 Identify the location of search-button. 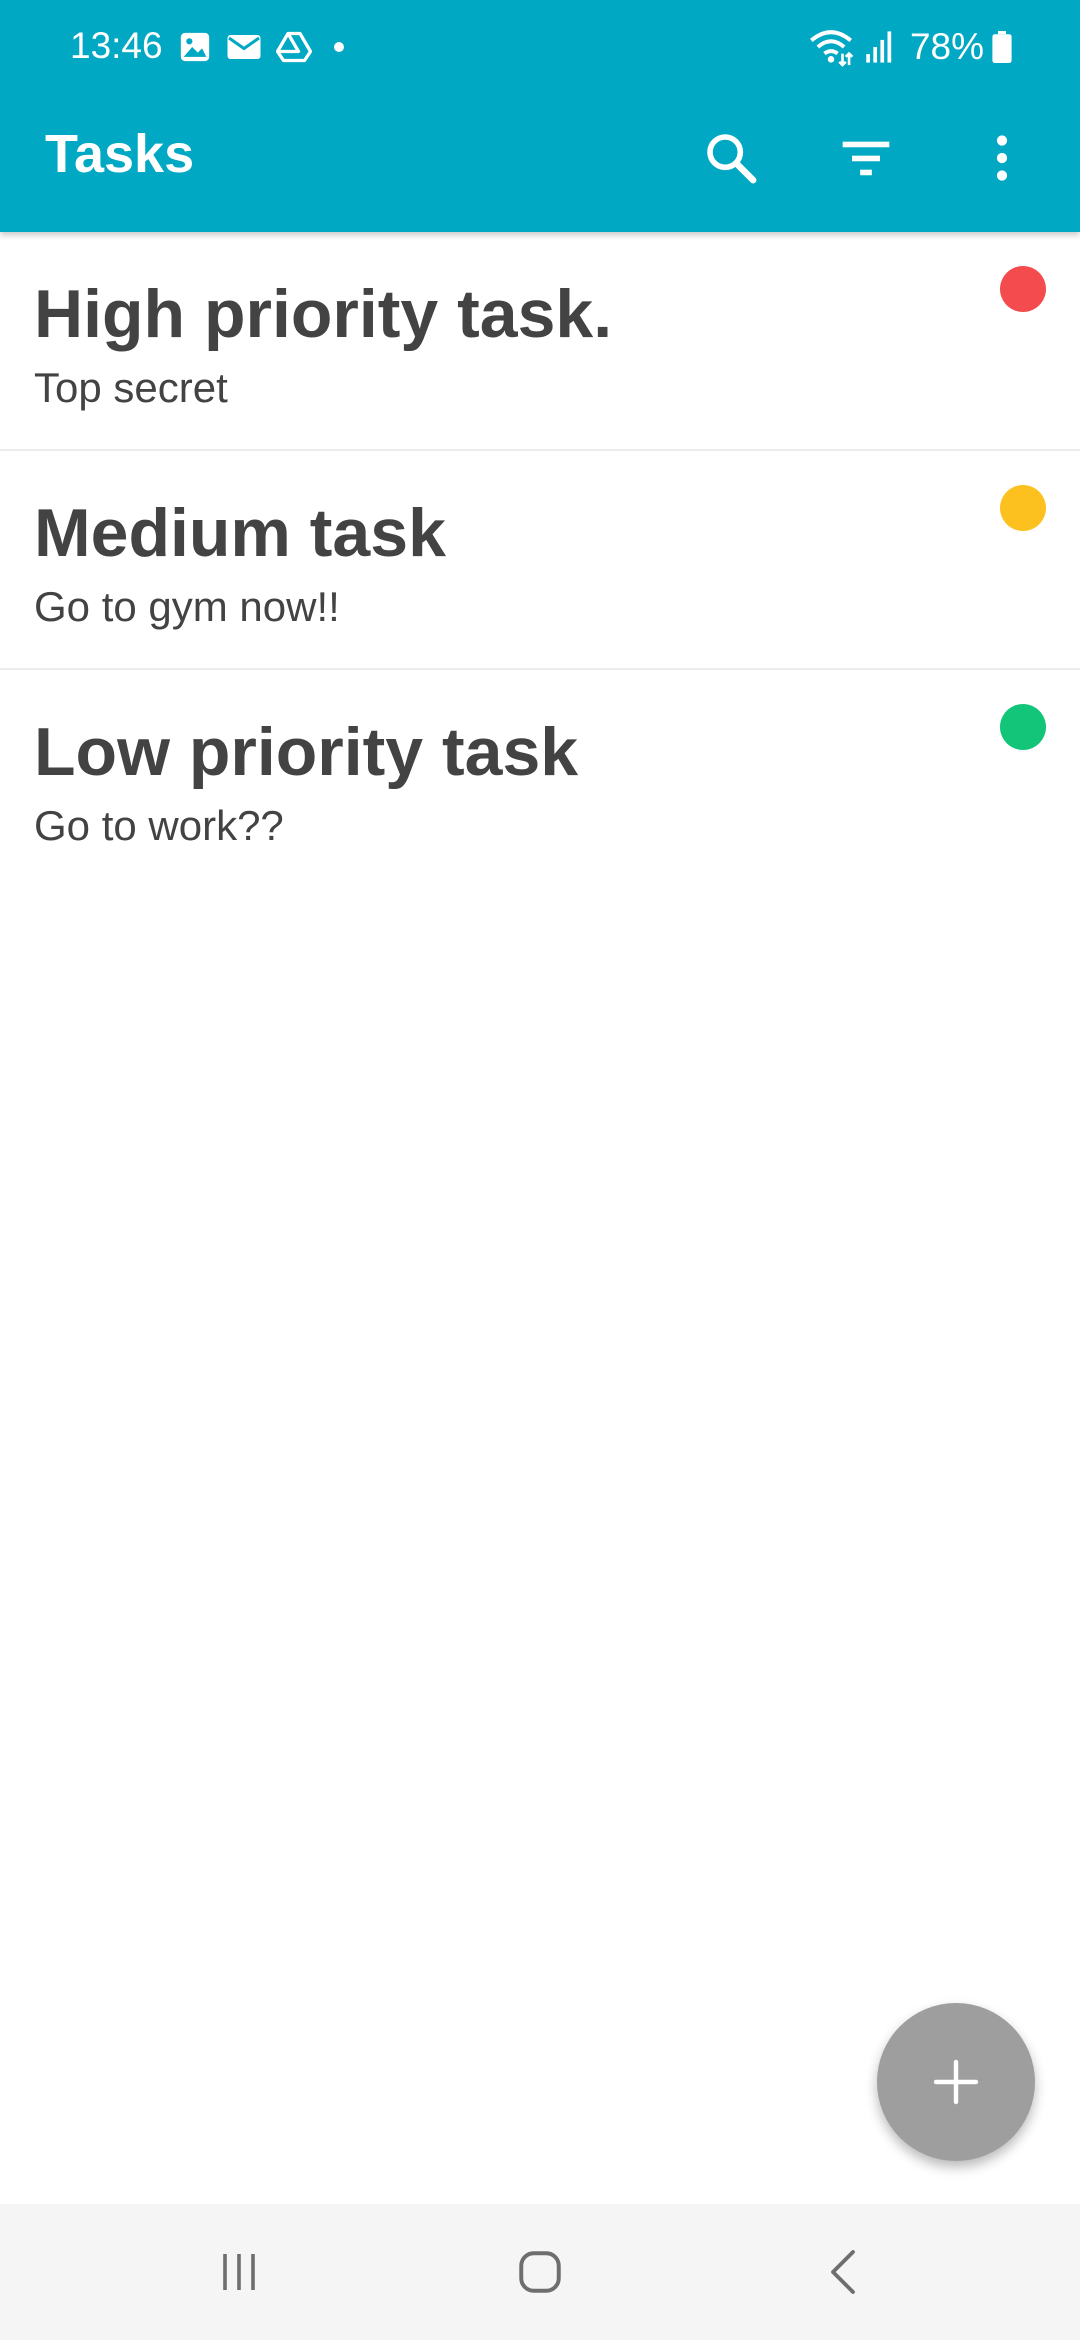
(731, 158).